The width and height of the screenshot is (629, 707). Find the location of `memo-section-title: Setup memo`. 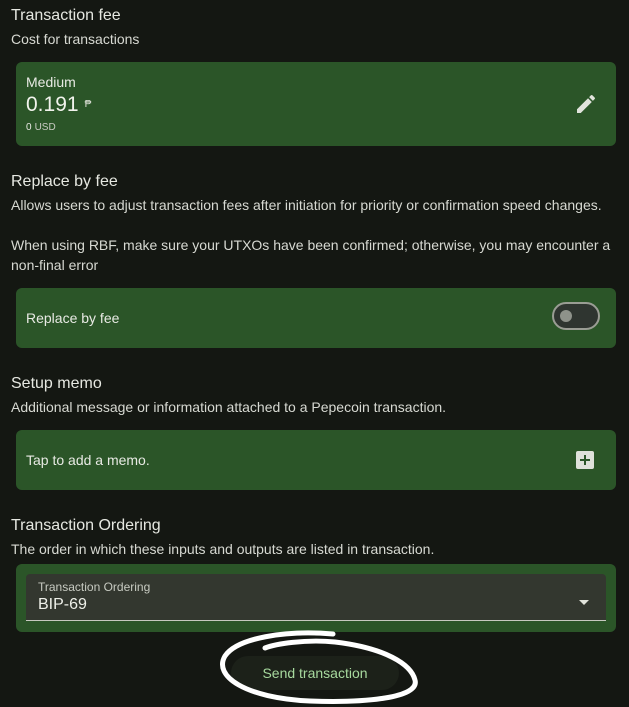

memo-section-title: Setup memo is located at coordinates (56, 383).